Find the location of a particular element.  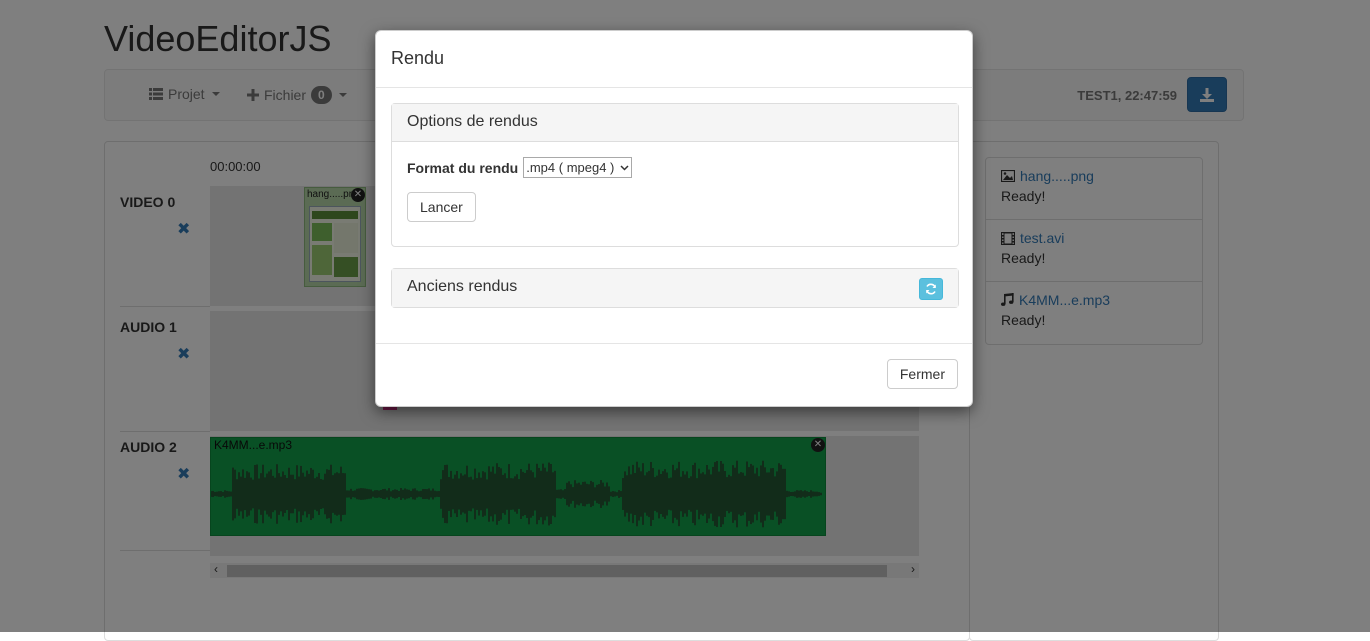

format-label: Format du rendu is located at coordinates (463, 167).